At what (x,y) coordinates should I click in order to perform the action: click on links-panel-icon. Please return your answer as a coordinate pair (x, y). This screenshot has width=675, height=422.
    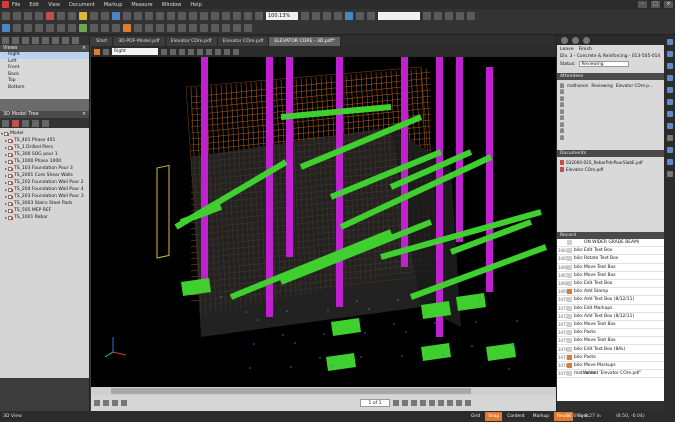
    Looking at the image, I should click on (669, 162).